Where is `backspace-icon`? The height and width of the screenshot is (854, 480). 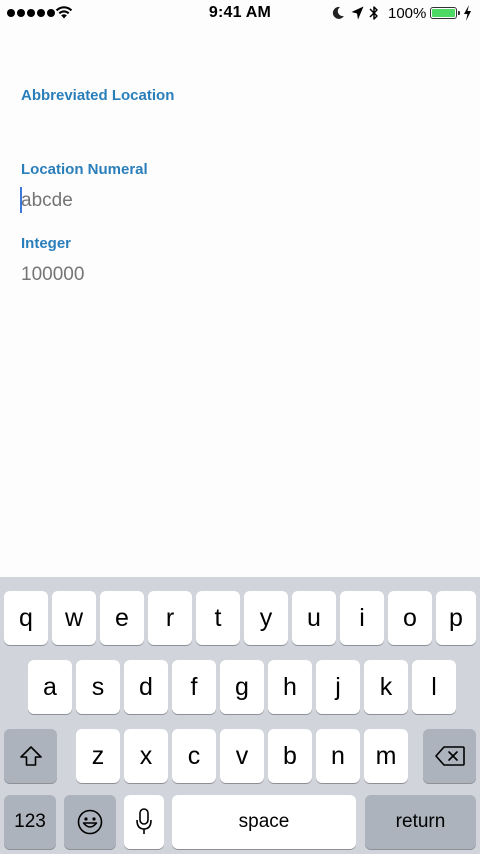 backspace-icon is located at coordinates (449, 756).